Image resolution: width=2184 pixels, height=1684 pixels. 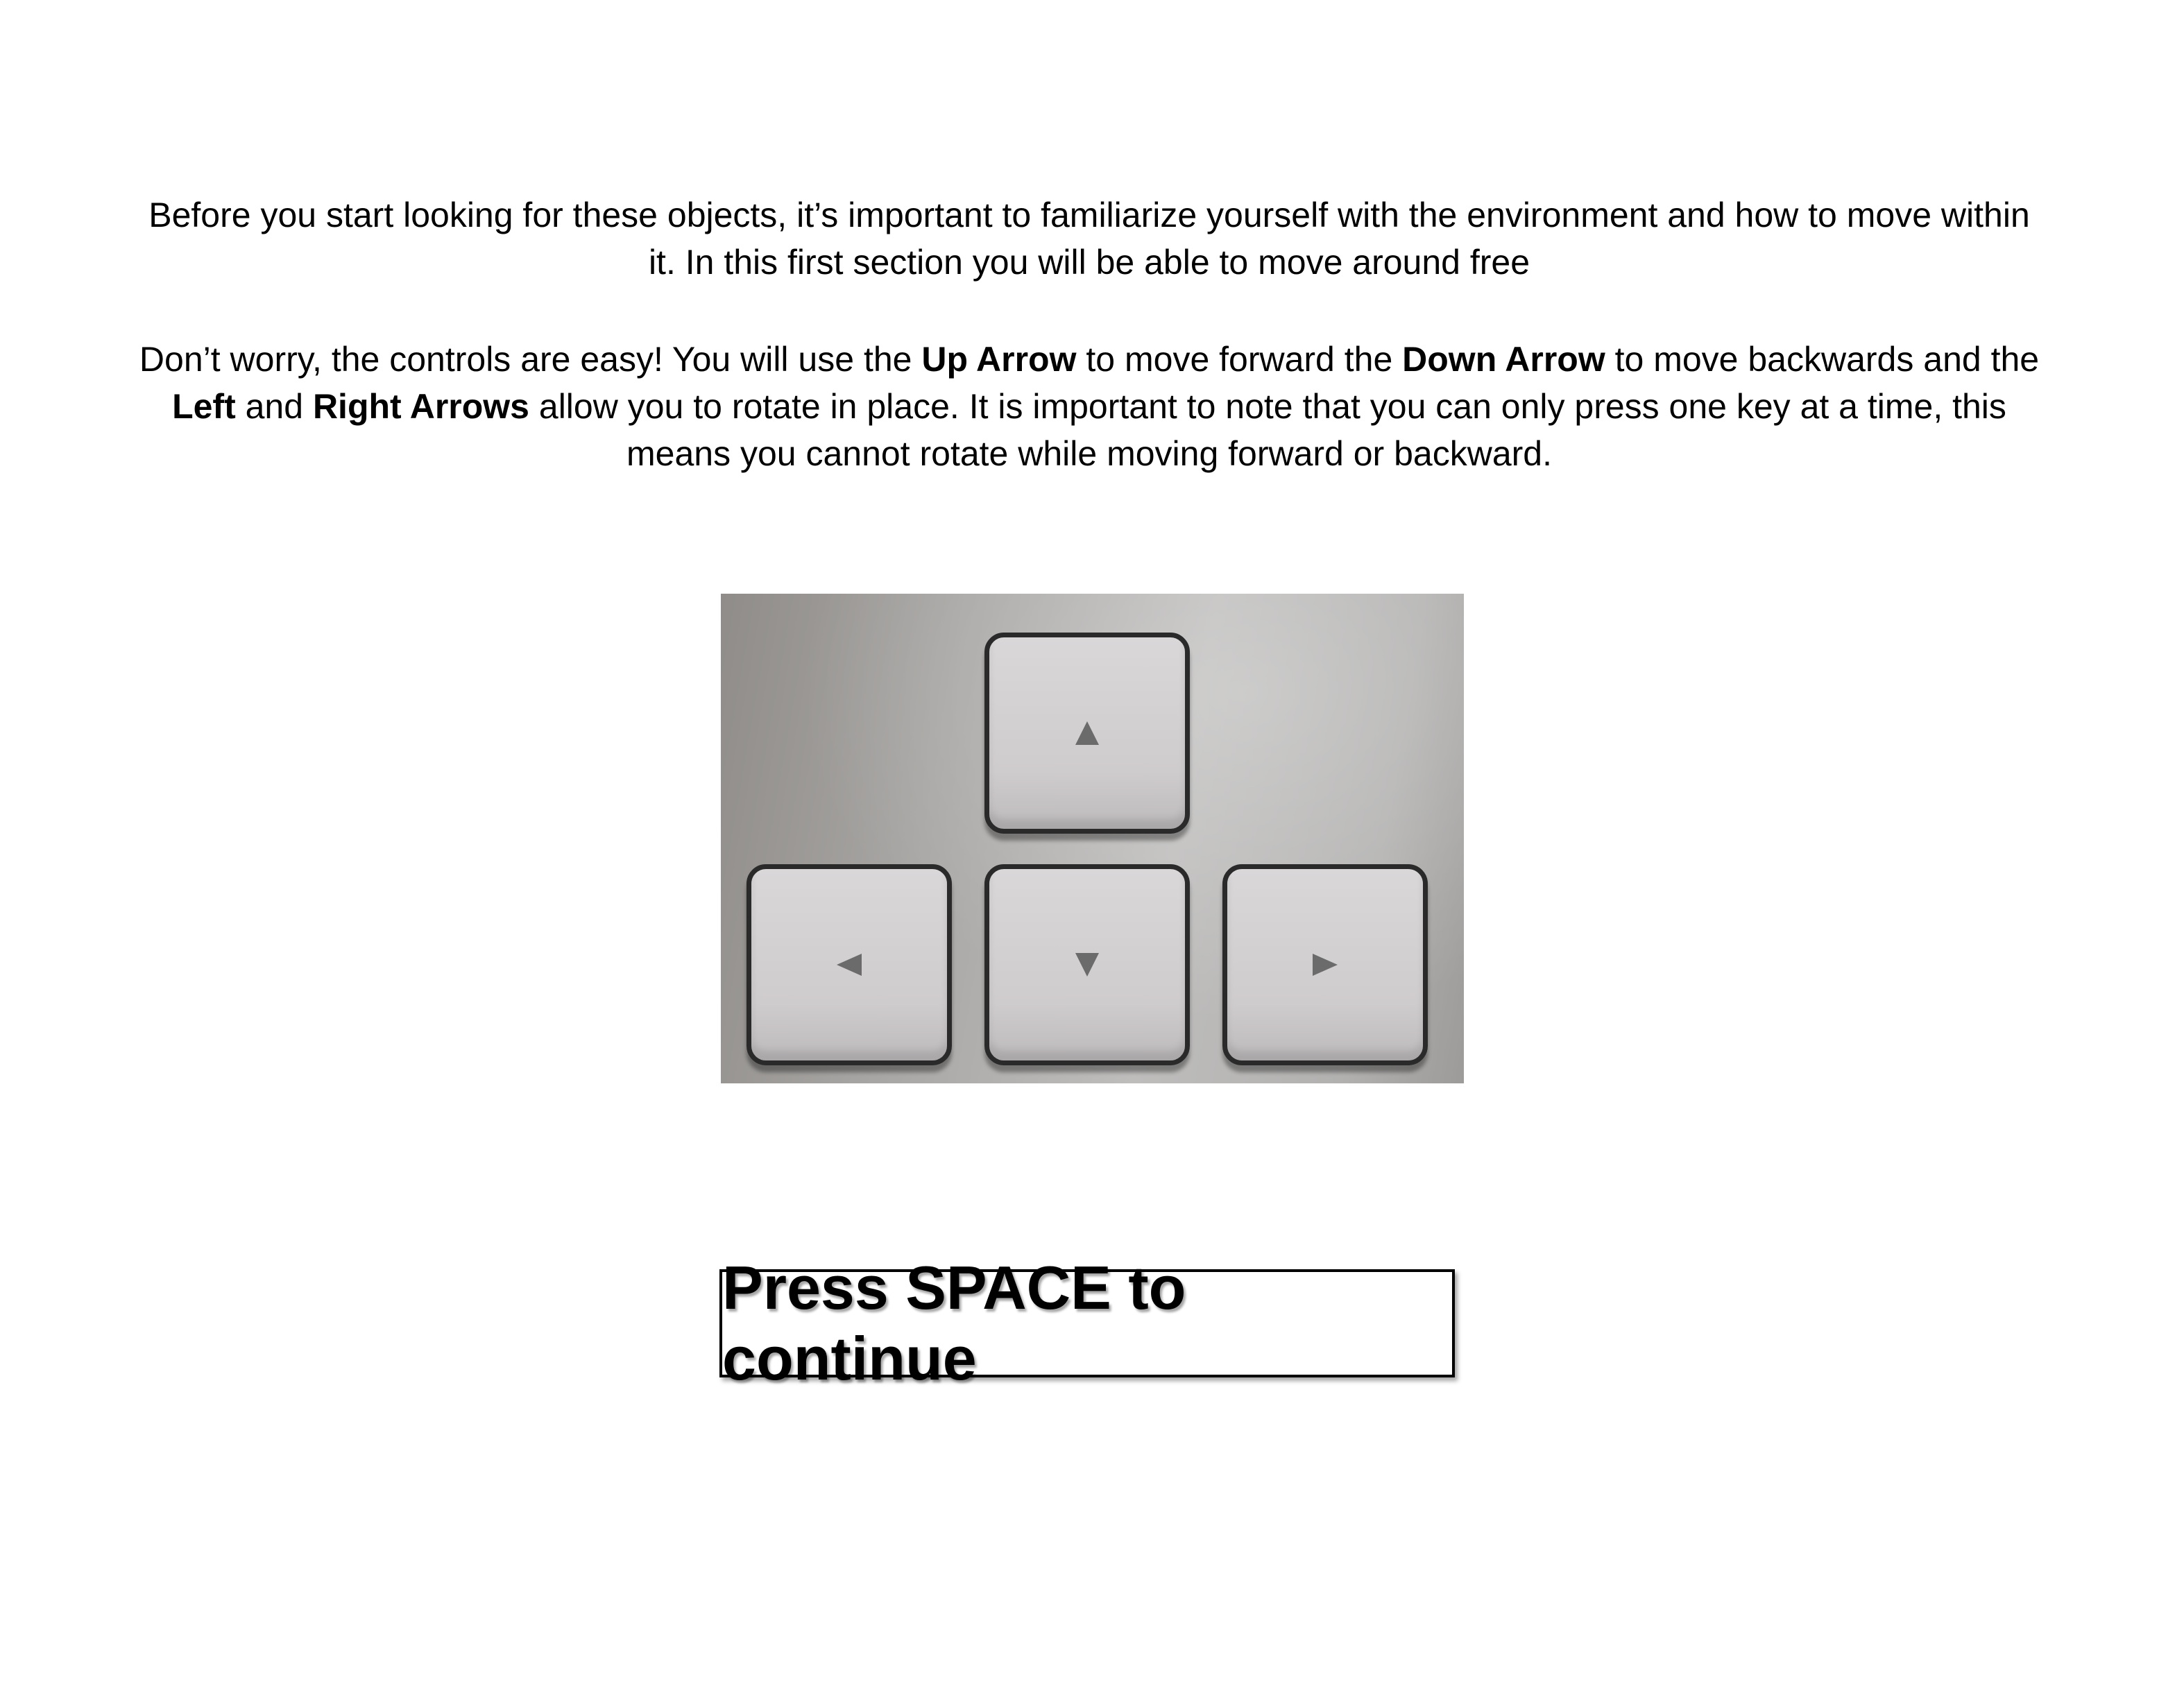 I want to click on up-arrow-label: Up Arrow, so click(x=999, y=359).